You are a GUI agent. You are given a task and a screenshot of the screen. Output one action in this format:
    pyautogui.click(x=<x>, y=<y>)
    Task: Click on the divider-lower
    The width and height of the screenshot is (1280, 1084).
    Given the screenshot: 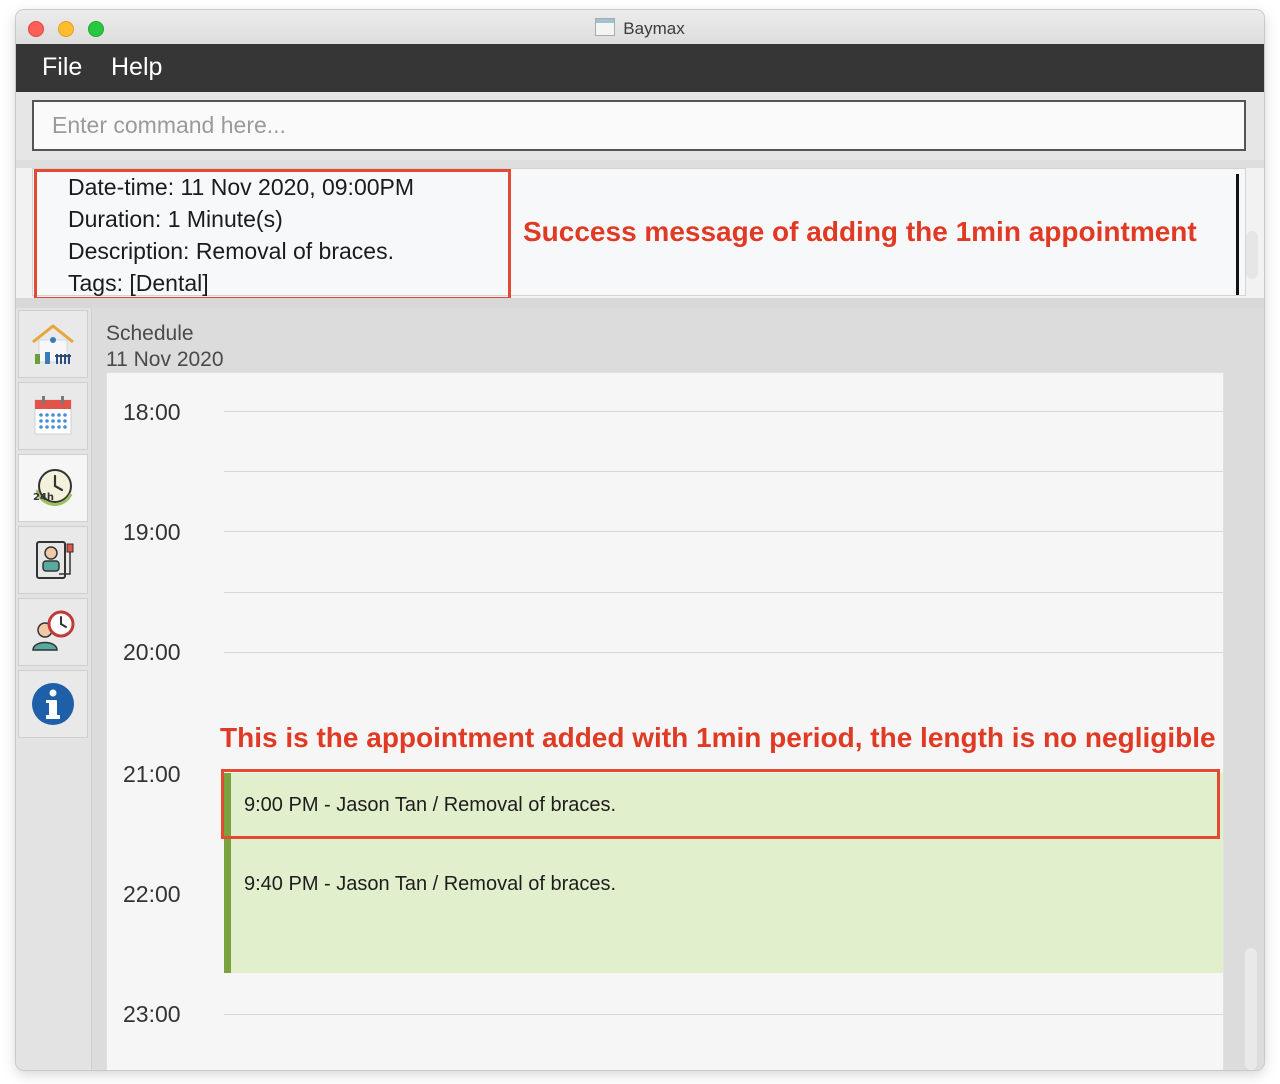 What is the action you would take?
    pyautogui.click(x=640, y=303)
    